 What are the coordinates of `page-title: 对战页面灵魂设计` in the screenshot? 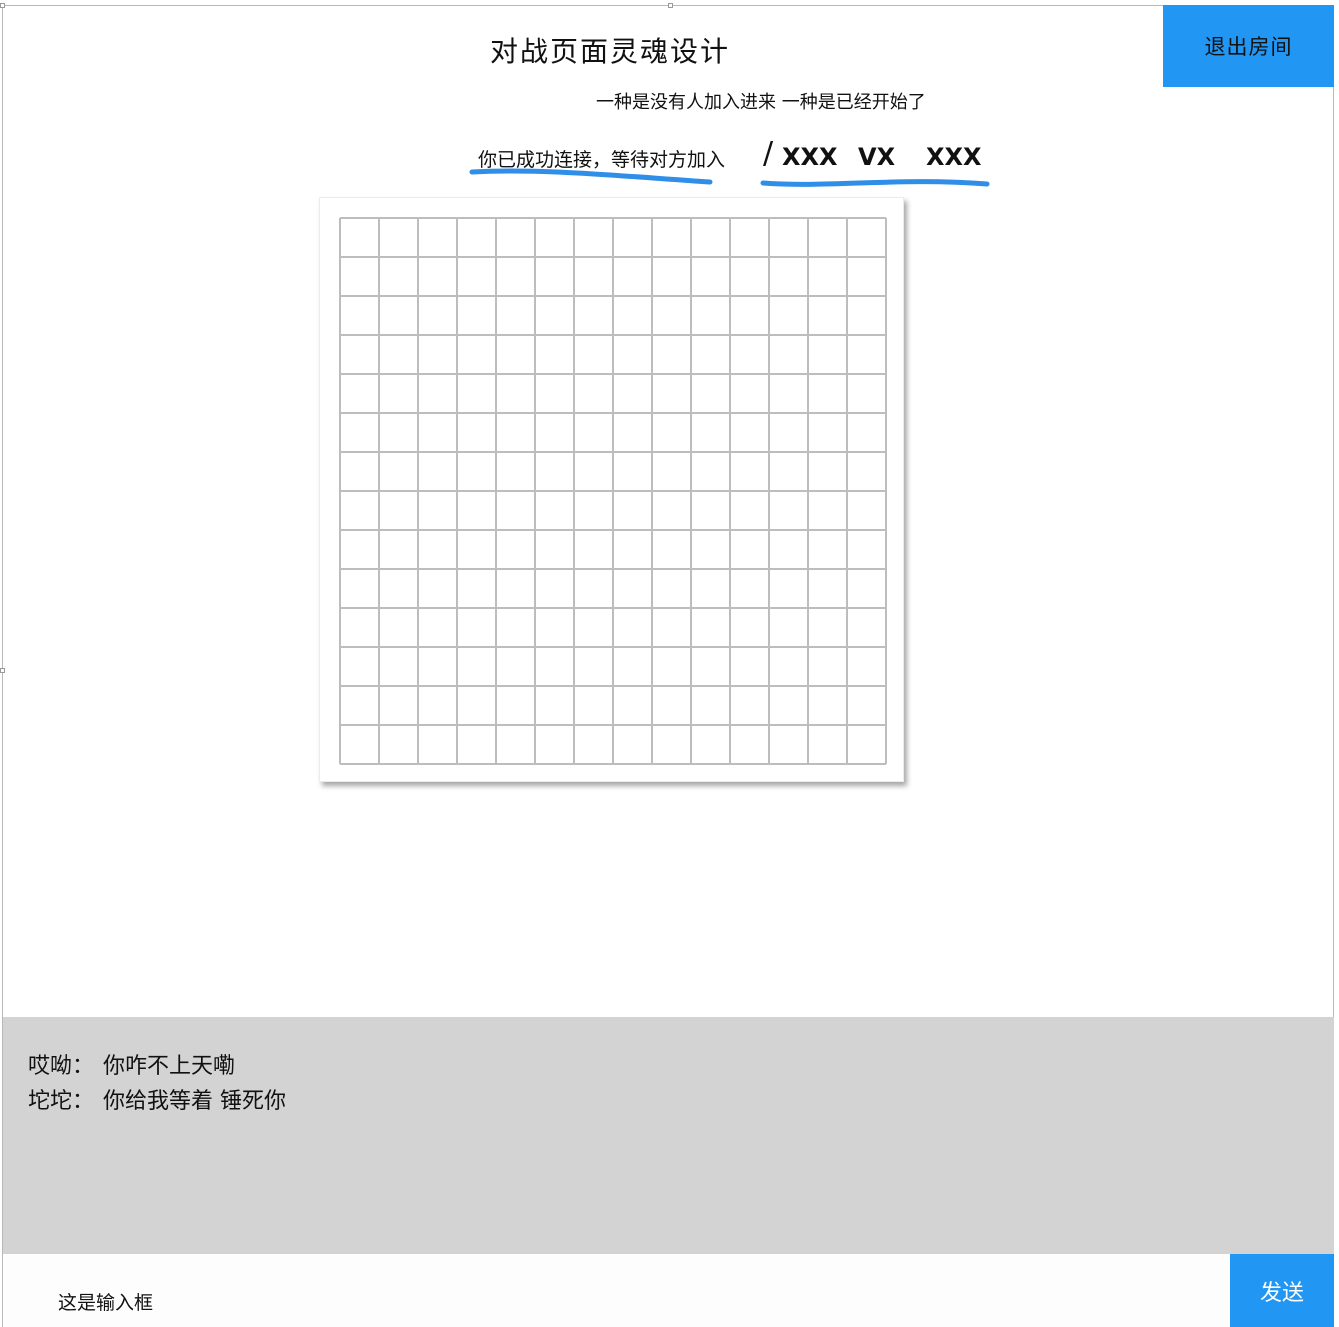 It's located at (610, 51).